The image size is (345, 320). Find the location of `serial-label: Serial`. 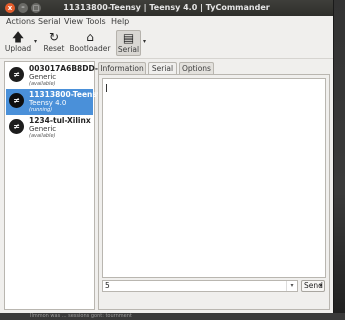

serial-label: Serial is located at coordinates (128, 49).